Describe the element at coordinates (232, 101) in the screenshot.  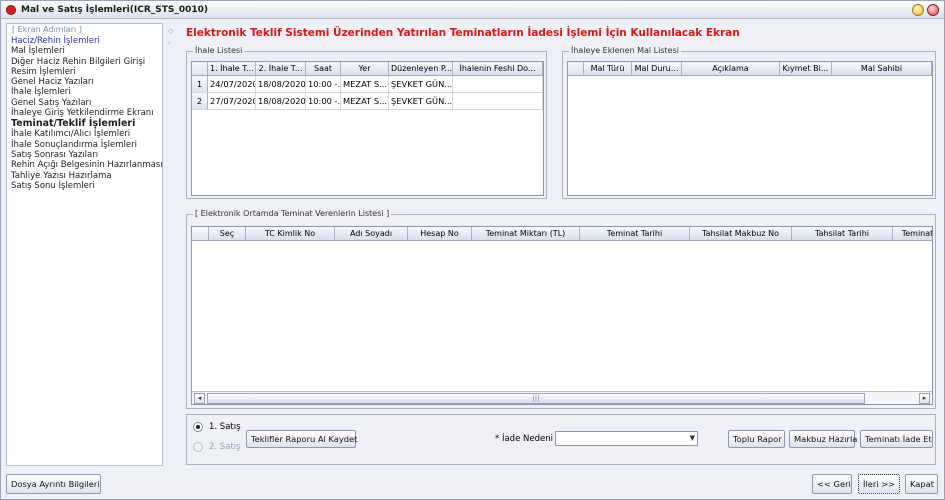
I see `table-cell: 27/07/2020` at that location.